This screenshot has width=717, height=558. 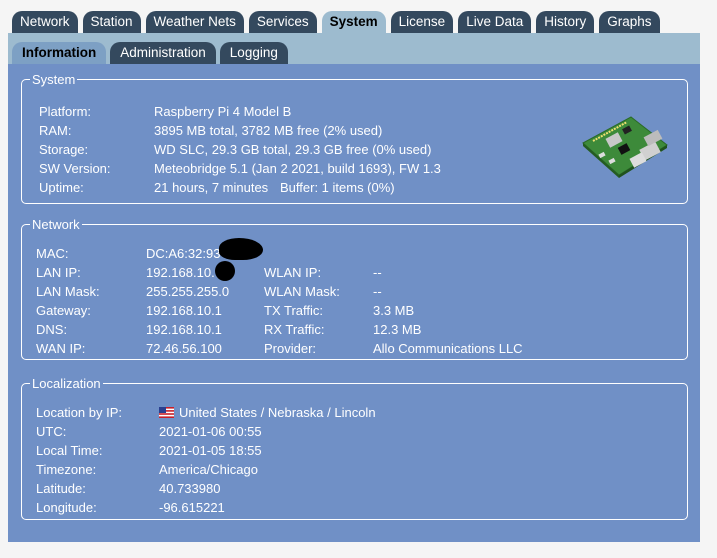 What do you see at coordinates (59, 53) in the screenshot?
I see `subtab-information: Information` at bounding box center [59, 53].